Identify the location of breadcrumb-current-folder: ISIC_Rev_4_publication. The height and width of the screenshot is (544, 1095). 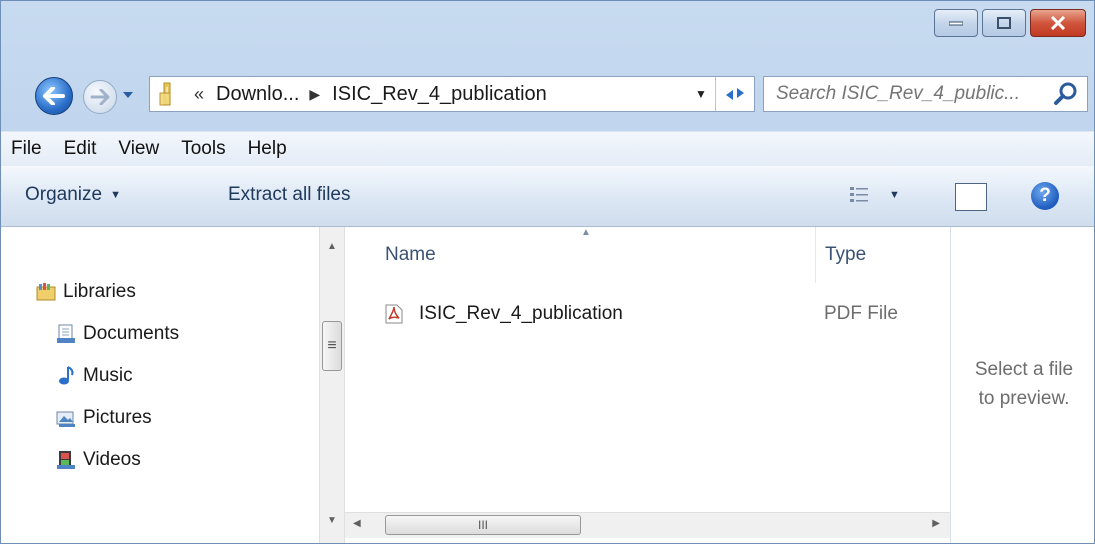
(439, 94).